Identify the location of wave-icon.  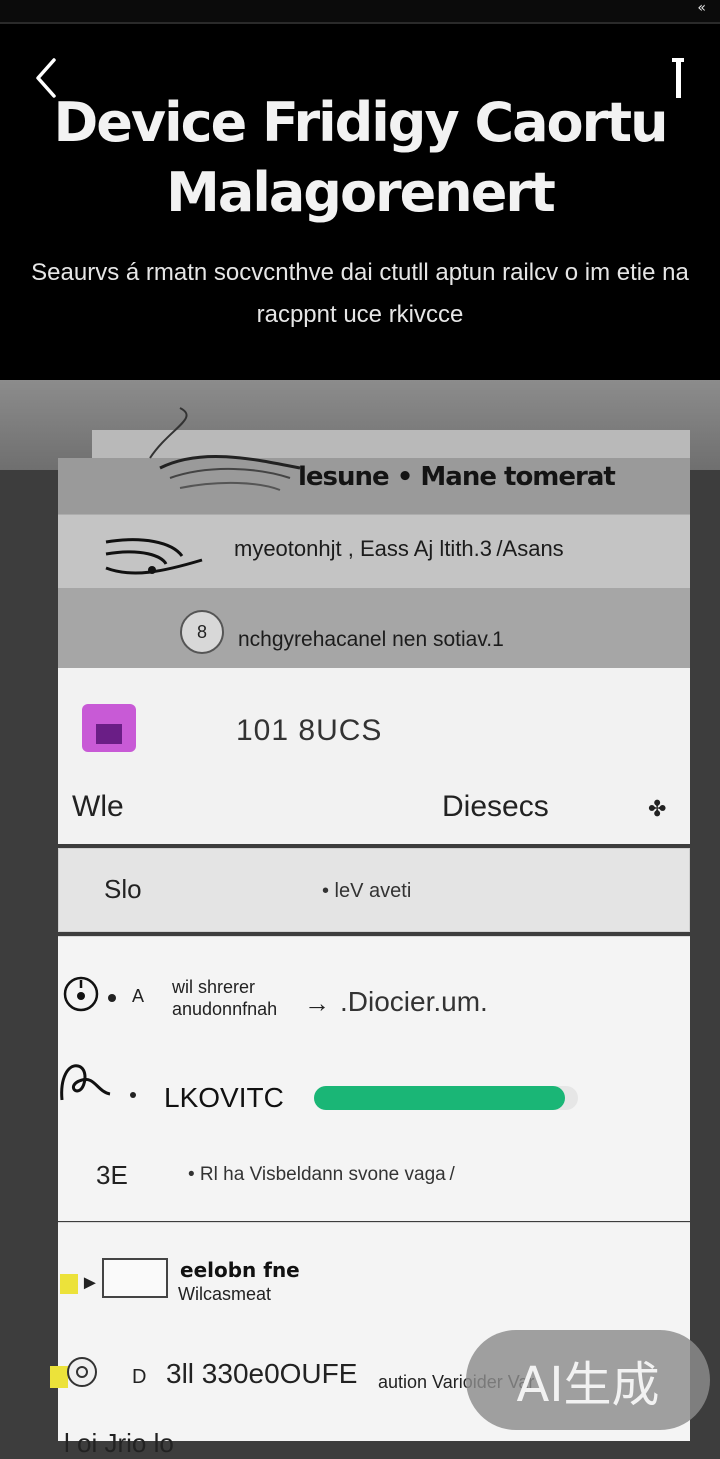
(157, 557).